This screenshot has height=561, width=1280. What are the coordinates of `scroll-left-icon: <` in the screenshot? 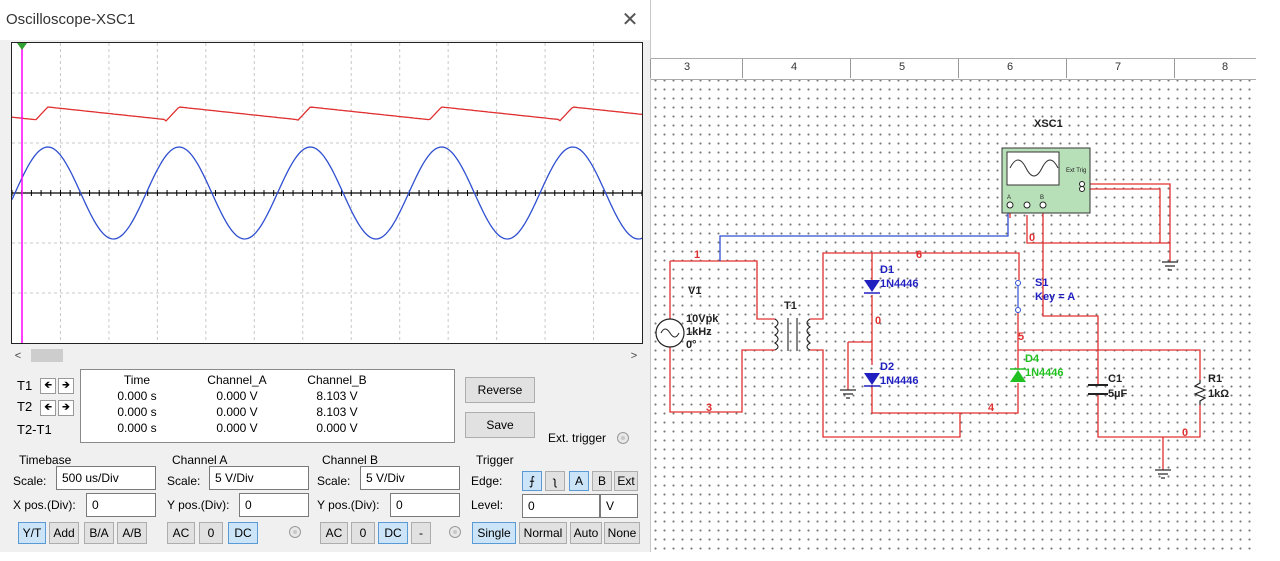 It's located at (18, 356).